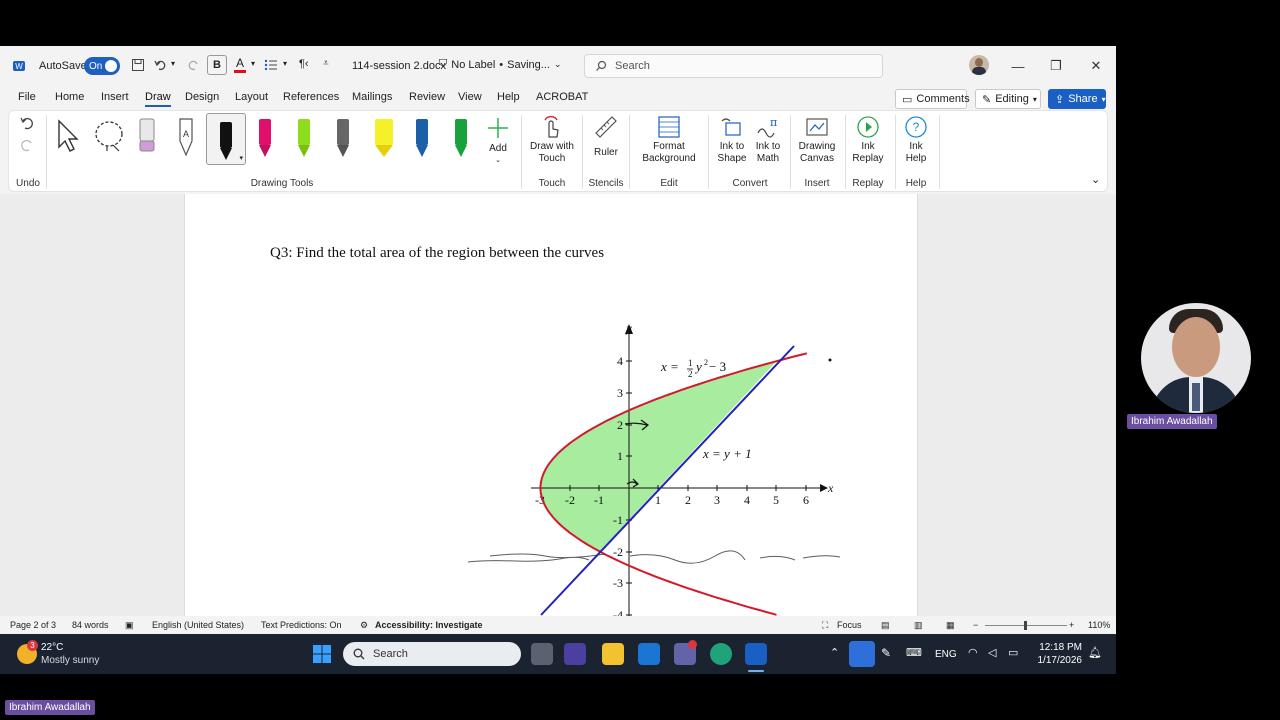 This screenshot has height=720, width=1280. Describe the element at coordinates (70, 660) in the screenshot. I see `weather-condition: Mostly sunny` at that location.